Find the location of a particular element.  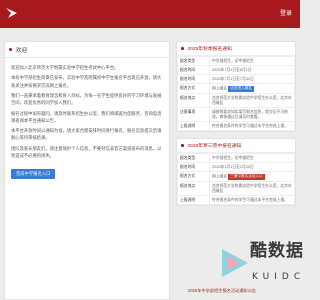

login-link: 登录 is located at coordinates (286, 12).